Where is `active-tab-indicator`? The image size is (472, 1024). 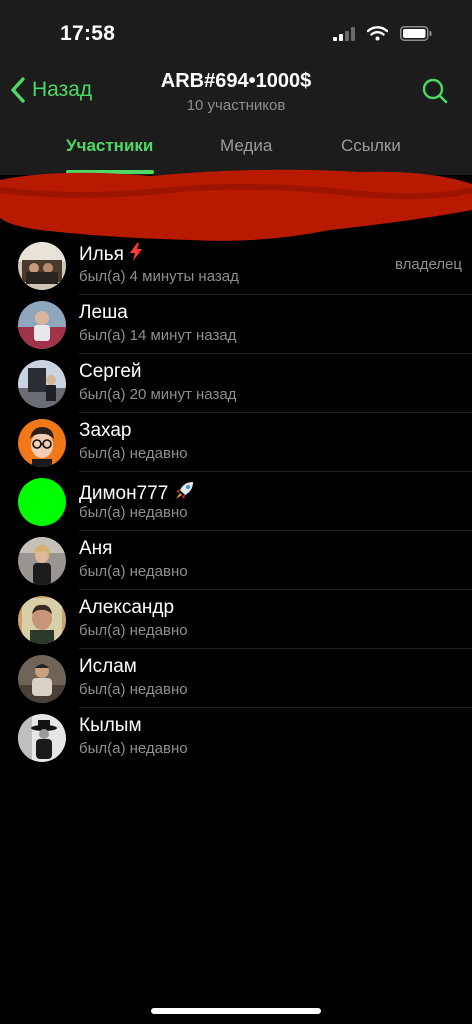 active-tab-indicator is located at coordinates (110, 172).